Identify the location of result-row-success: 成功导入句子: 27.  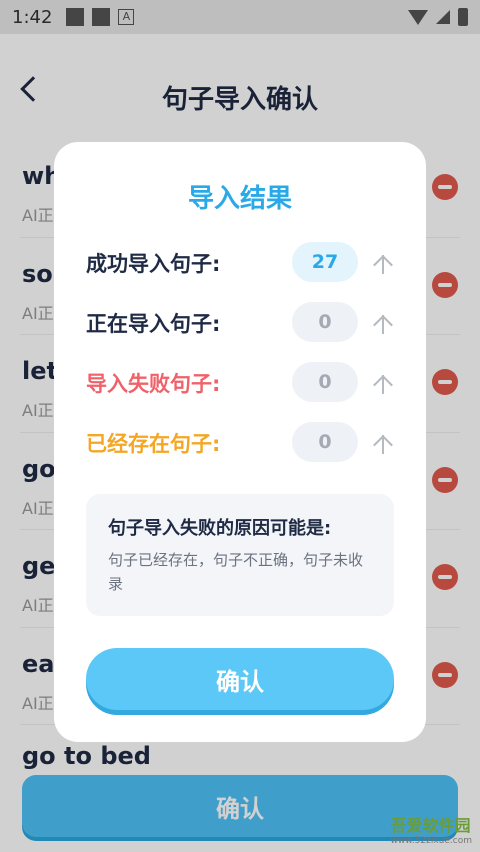
(241, 262).